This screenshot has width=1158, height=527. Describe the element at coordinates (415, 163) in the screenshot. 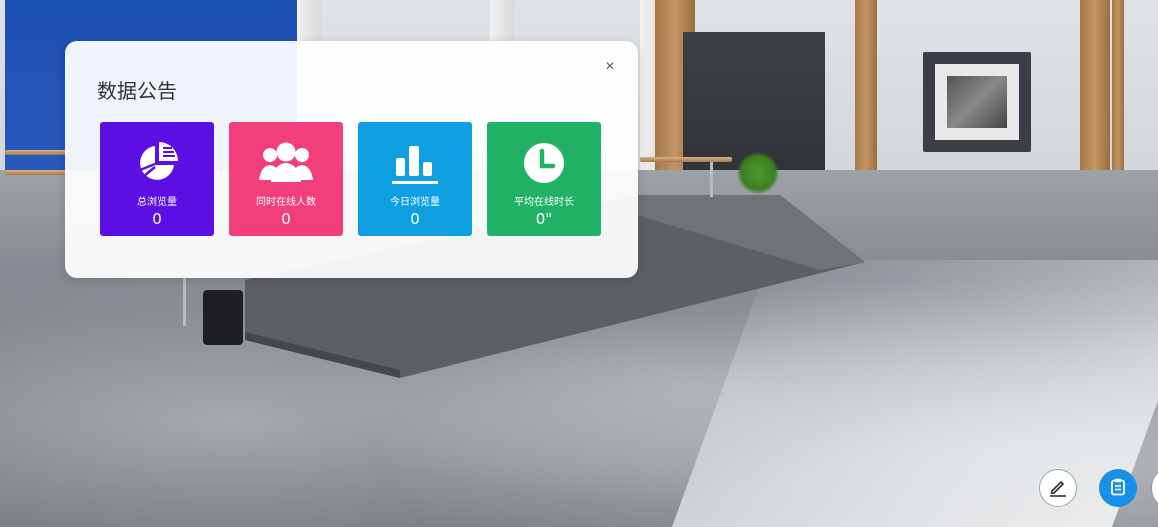

I see `bar-chart-icon` at that location.